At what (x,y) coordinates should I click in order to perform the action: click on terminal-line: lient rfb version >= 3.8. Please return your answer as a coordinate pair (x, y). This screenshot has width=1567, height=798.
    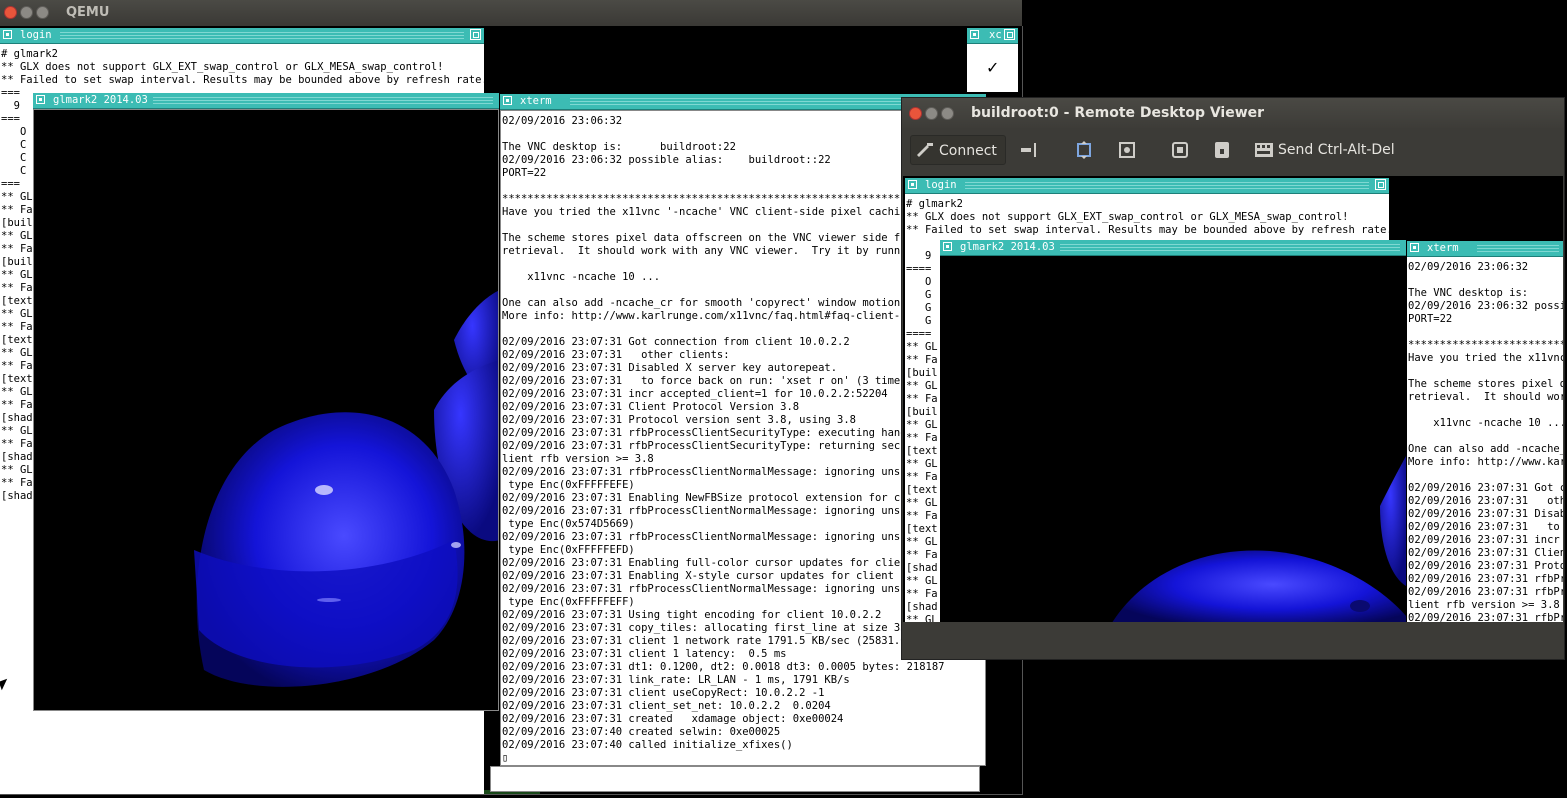
    Looking at the image, I should click on (1484, 605).